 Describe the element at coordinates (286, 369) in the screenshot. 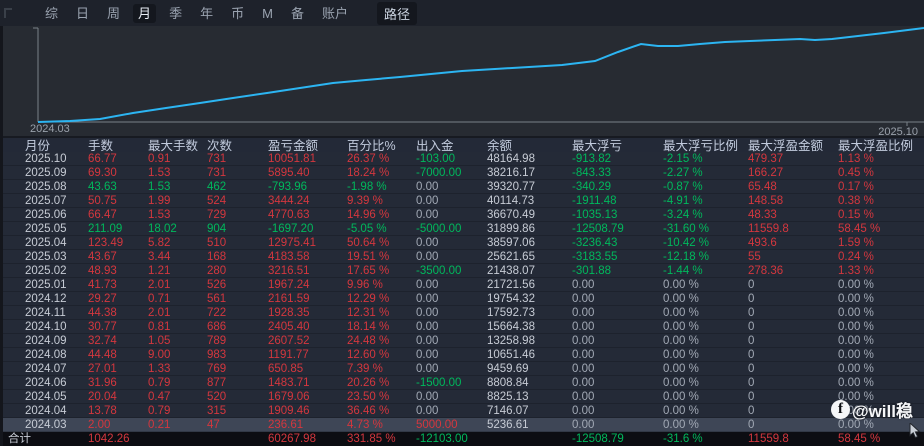

I see `cell: 650.85` at that location.